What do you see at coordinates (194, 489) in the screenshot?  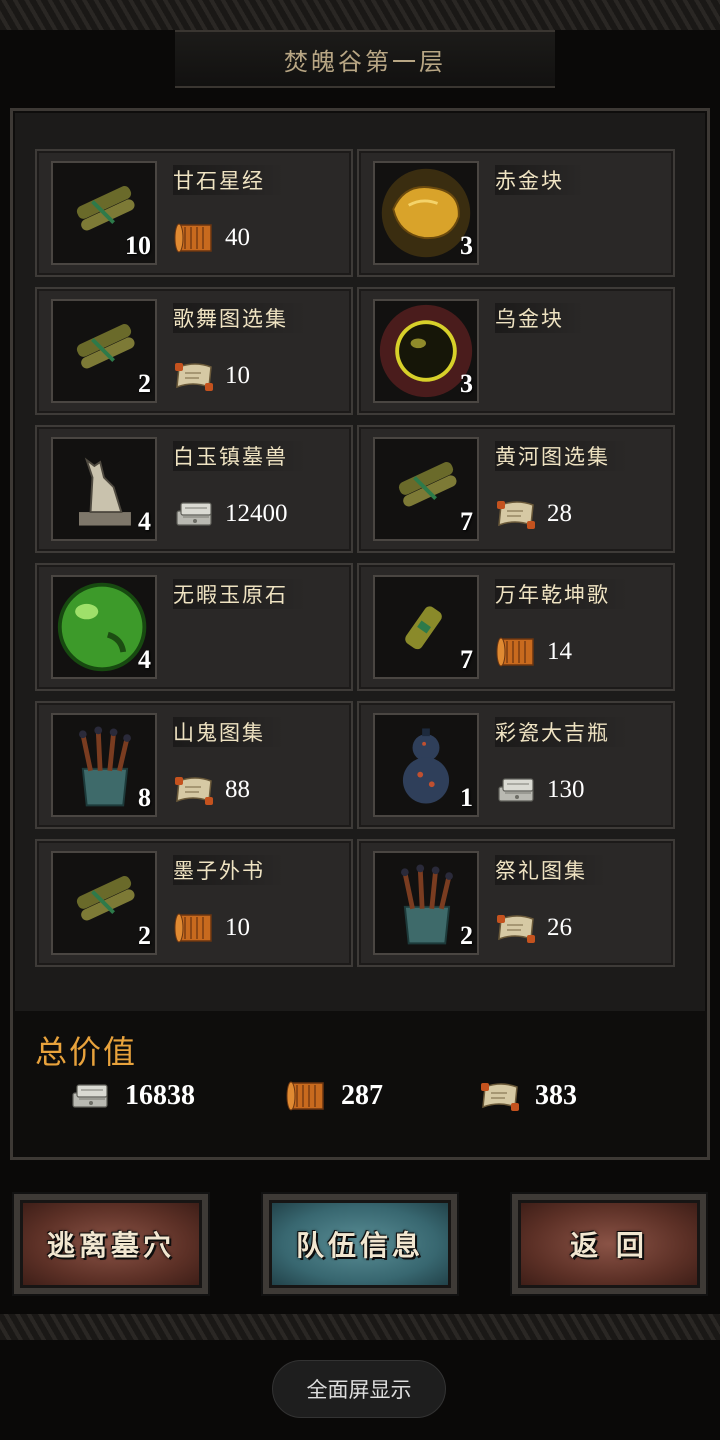 I see `loot-item-card: 4 白玉镇墓兽 12400` at bounding box center [194, 489].